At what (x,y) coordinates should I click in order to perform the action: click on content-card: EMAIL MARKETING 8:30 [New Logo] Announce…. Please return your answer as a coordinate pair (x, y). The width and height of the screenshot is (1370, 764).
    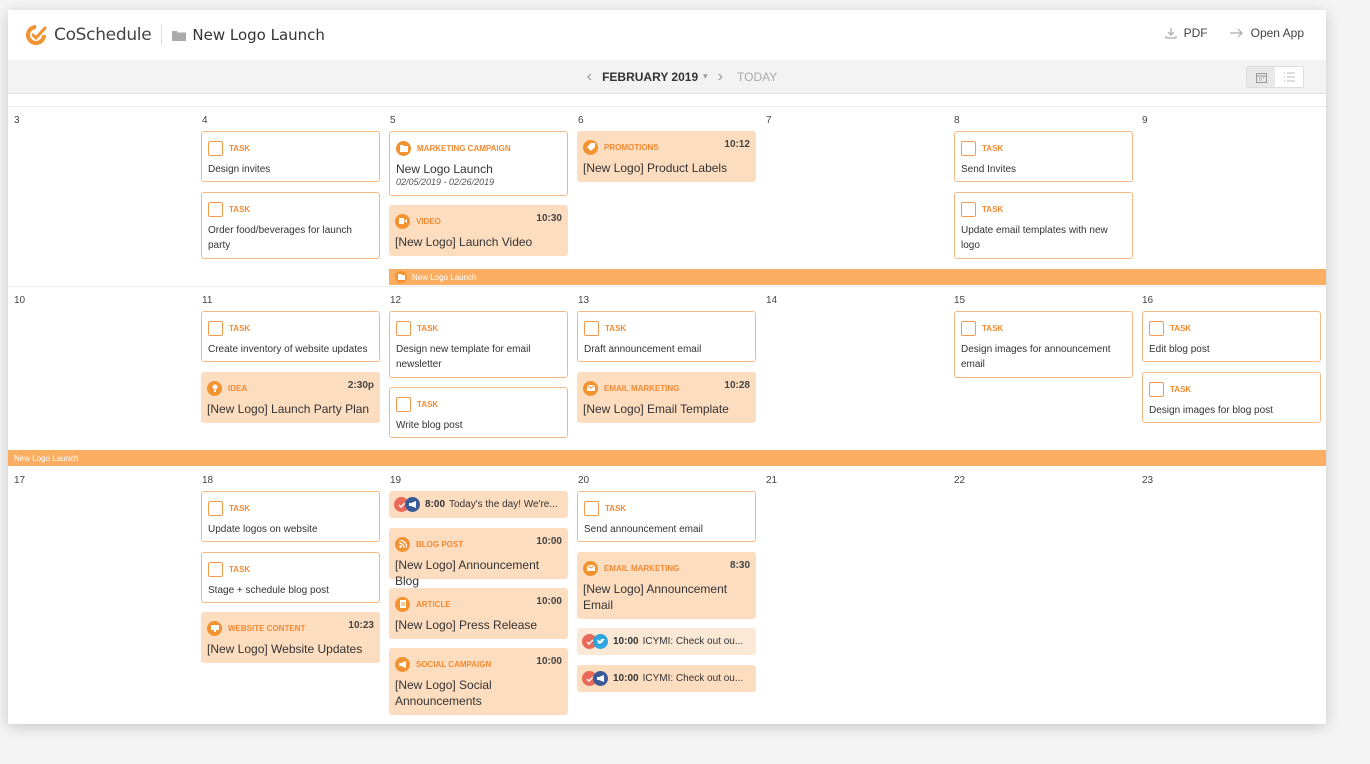
    Looking at the image, I should click on (666, 585).